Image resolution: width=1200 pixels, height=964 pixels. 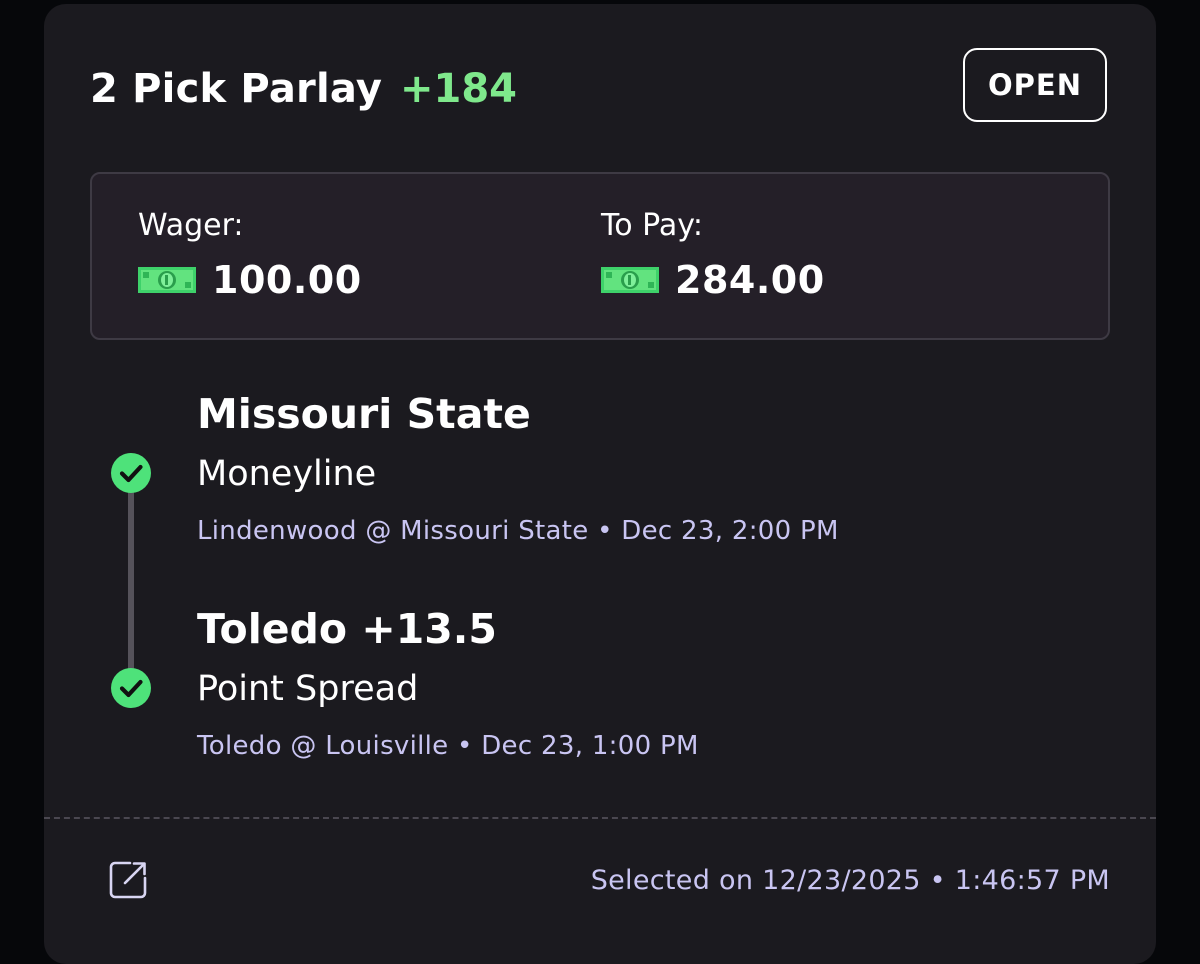 I want to click on leg-game-info: Toledo @ Louisville • Dec 23, 1:00 PM, so click(x=448, y=746).